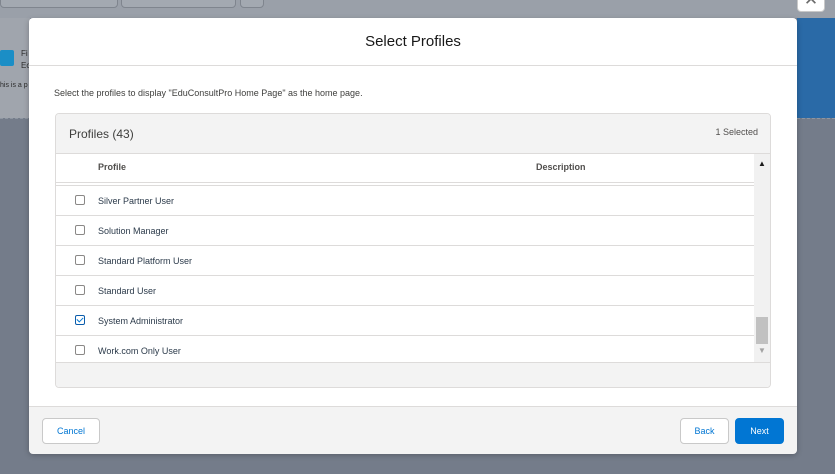  I want to click on column-header-profile: Profile, so click(112, 167).